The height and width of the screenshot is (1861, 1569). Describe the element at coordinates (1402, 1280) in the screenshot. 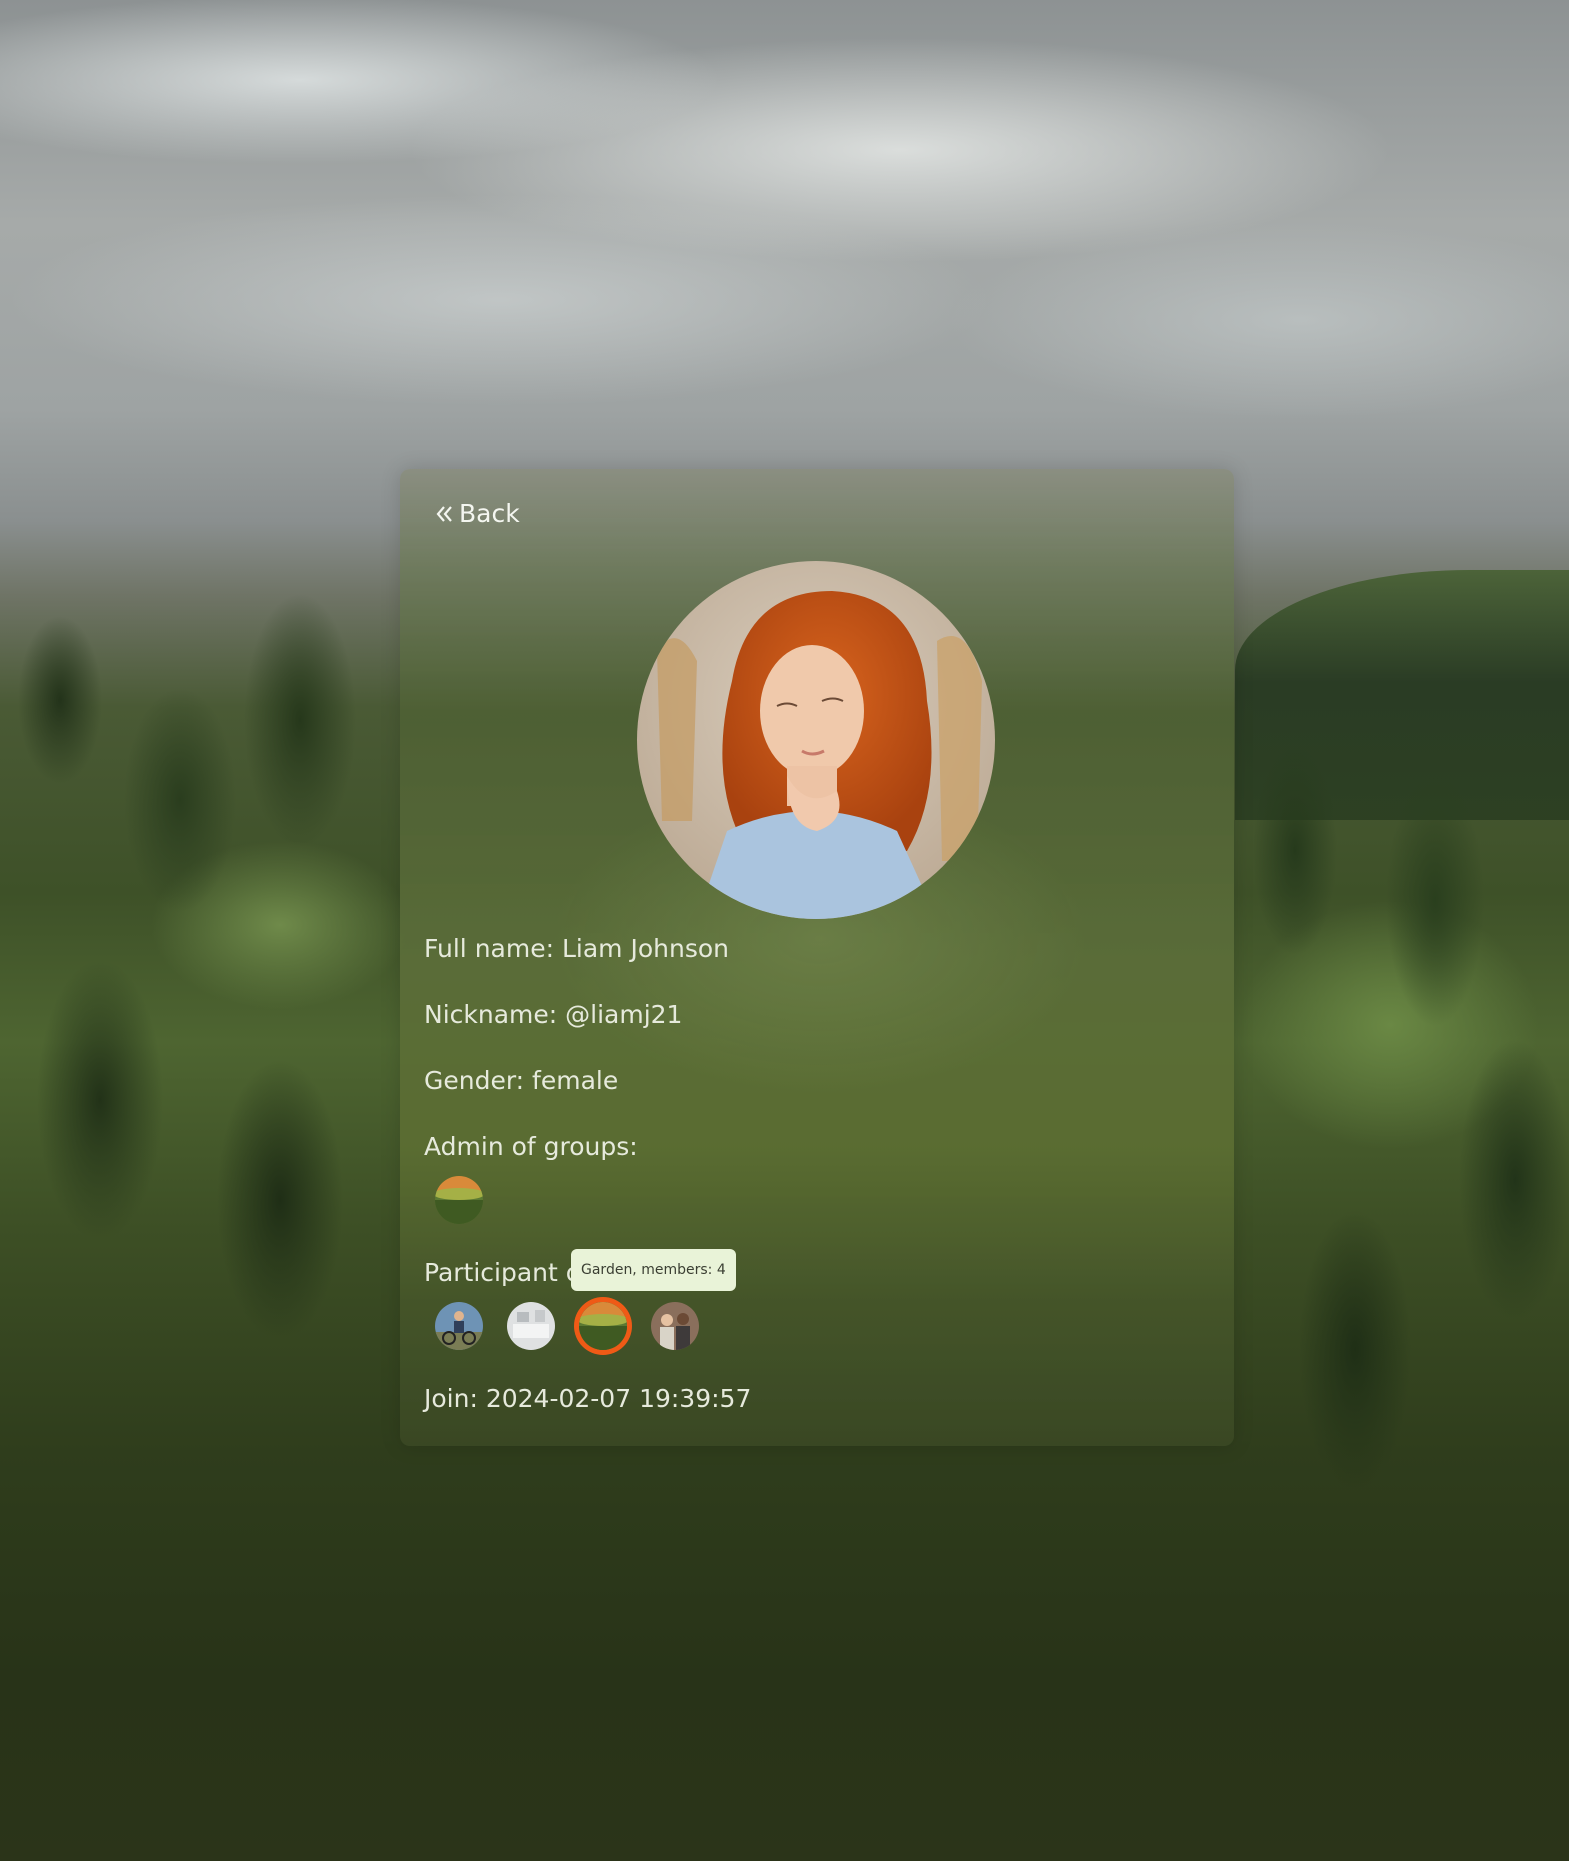

I see `background-forest` at that location.